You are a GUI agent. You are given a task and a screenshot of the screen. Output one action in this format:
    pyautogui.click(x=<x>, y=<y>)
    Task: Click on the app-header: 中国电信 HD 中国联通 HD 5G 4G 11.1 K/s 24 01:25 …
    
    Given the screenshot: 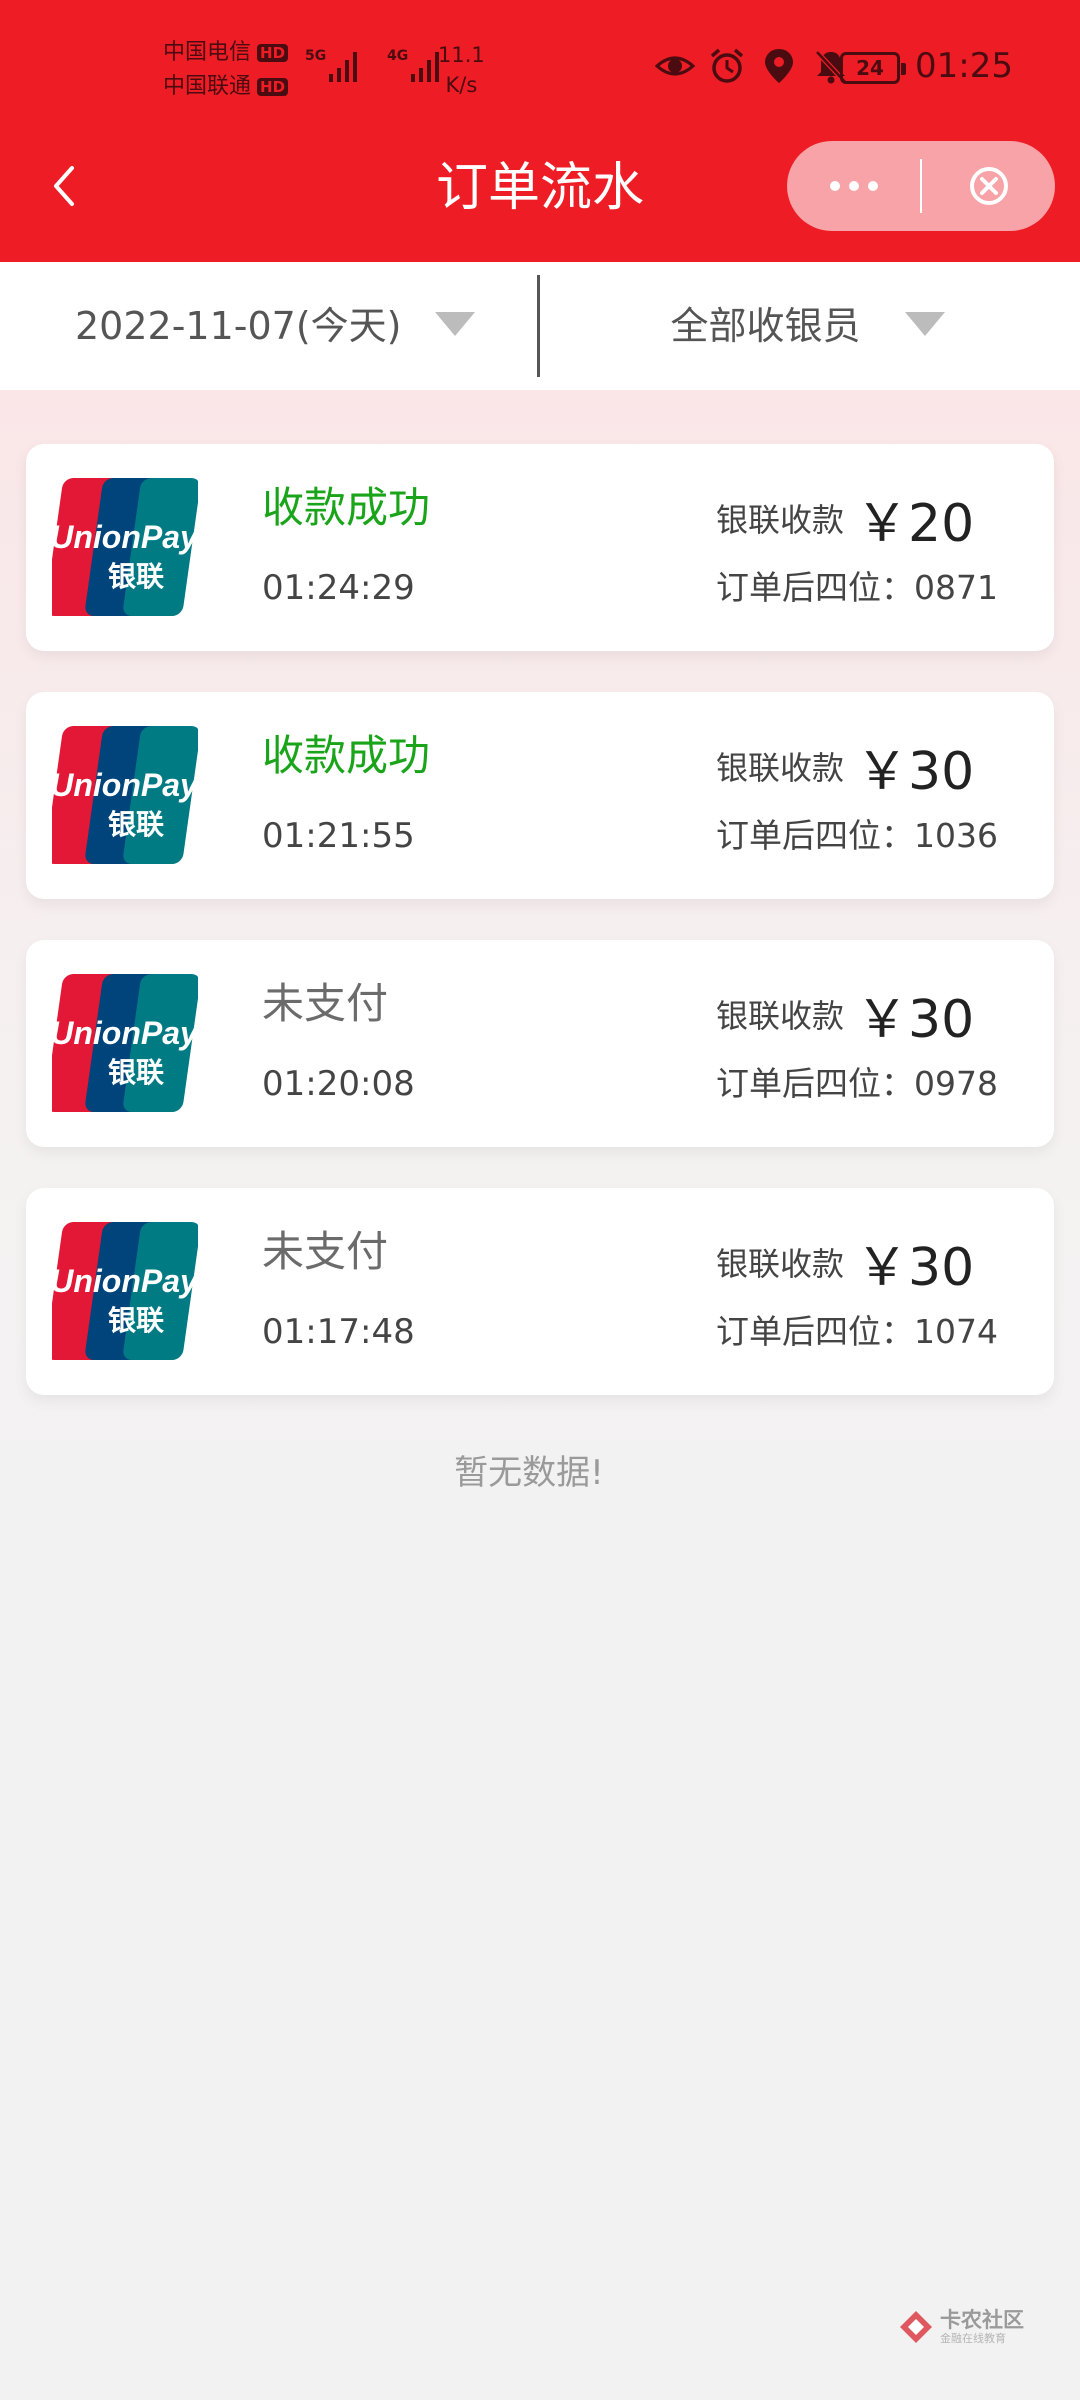 What is the action you would take?
    pyautogui.click(x=540, y=131)
    